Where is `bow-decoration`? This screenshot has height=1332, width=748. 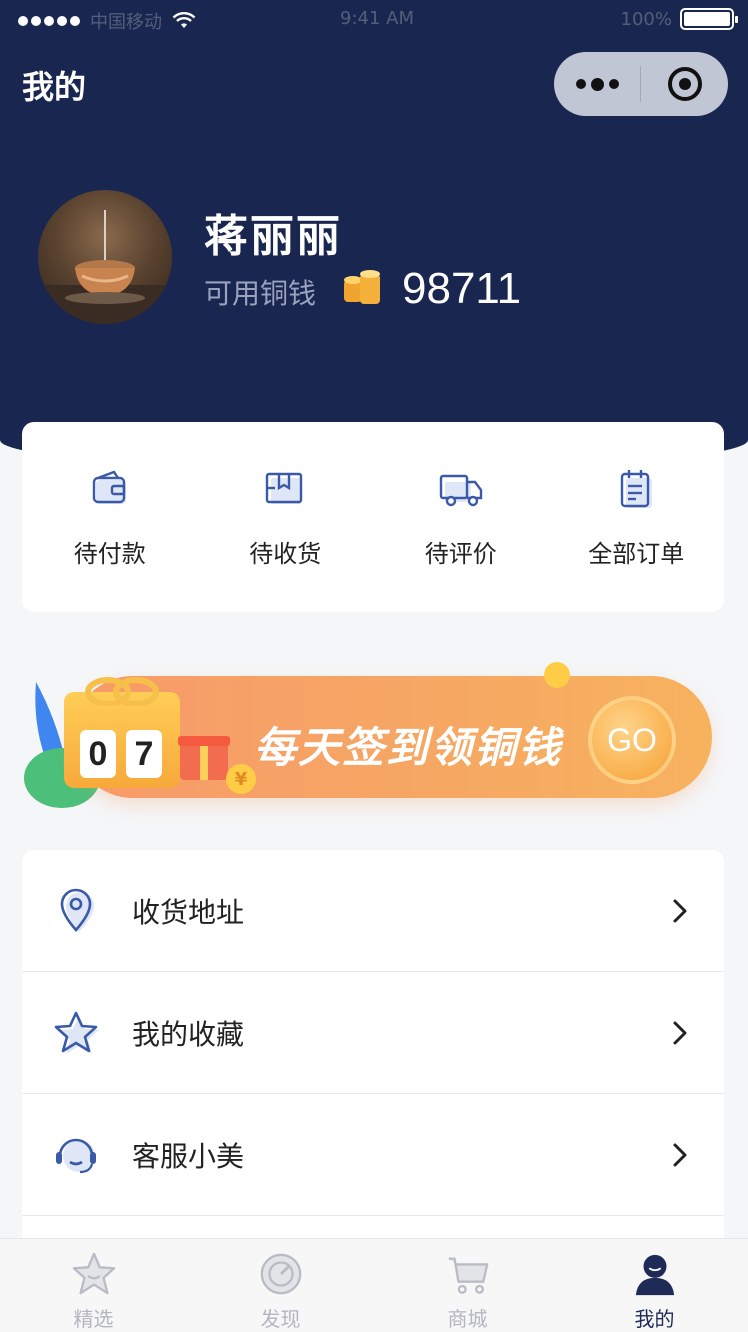 bow-decoration is located at coordinates (122, 691).